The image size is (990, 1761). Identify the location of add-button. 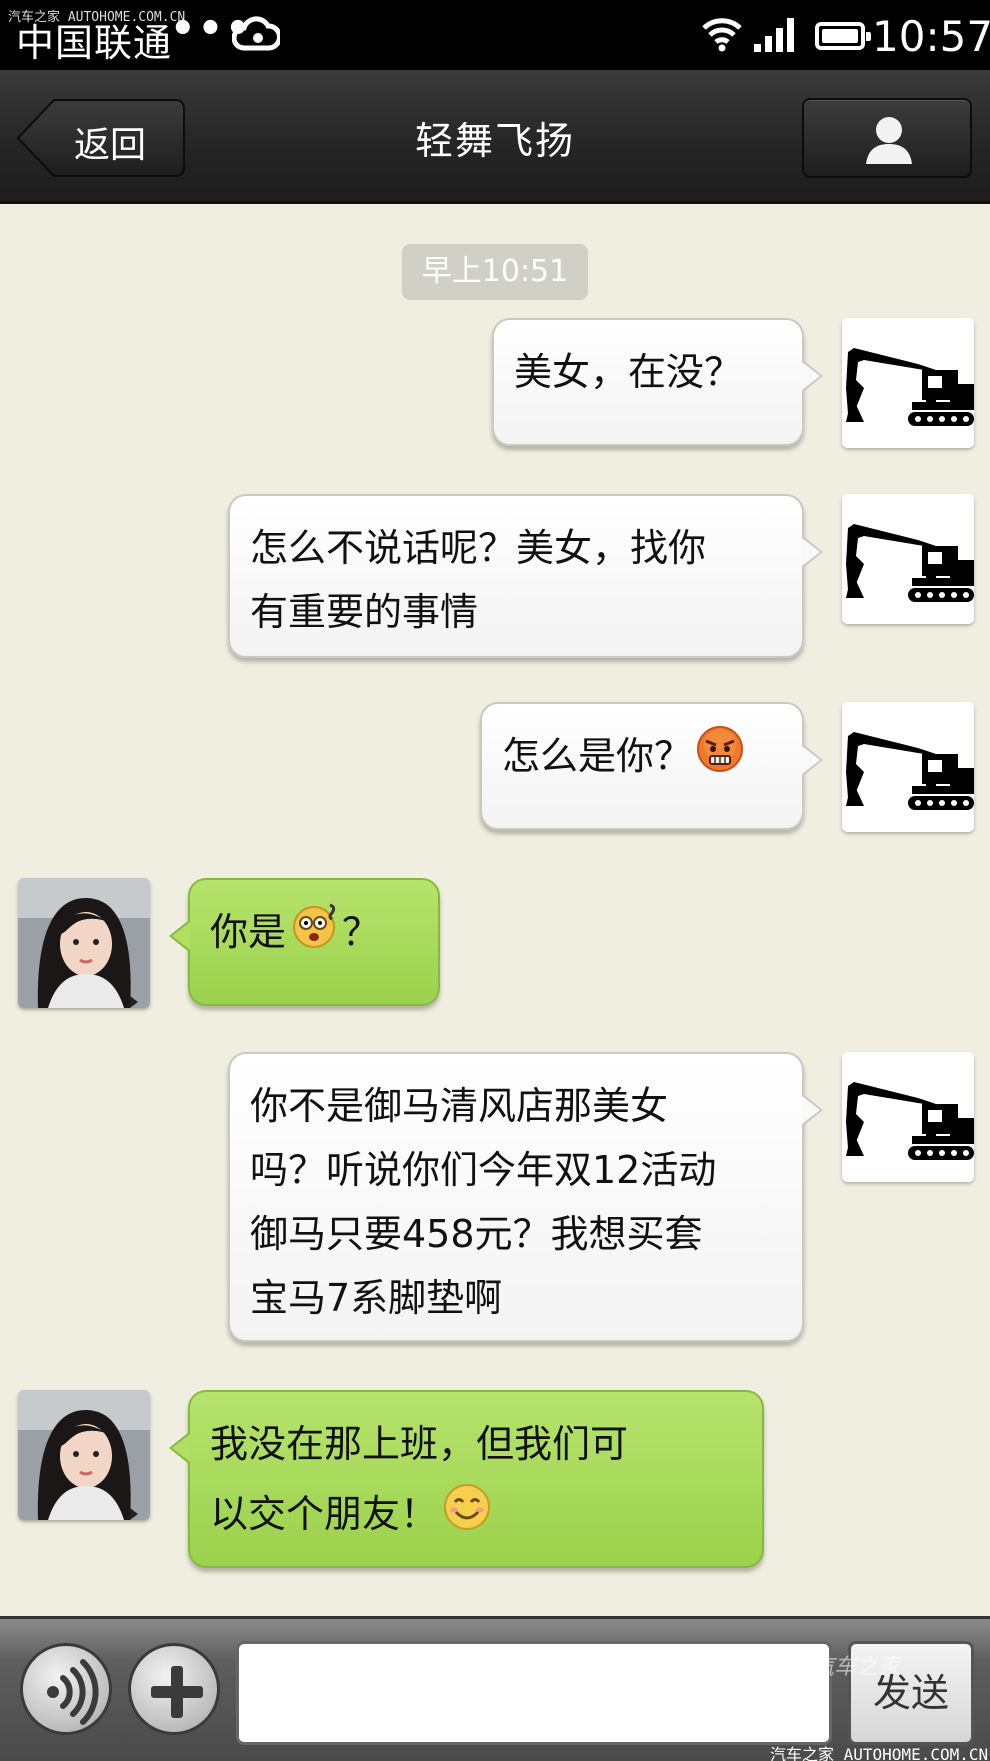
(174, 1689).